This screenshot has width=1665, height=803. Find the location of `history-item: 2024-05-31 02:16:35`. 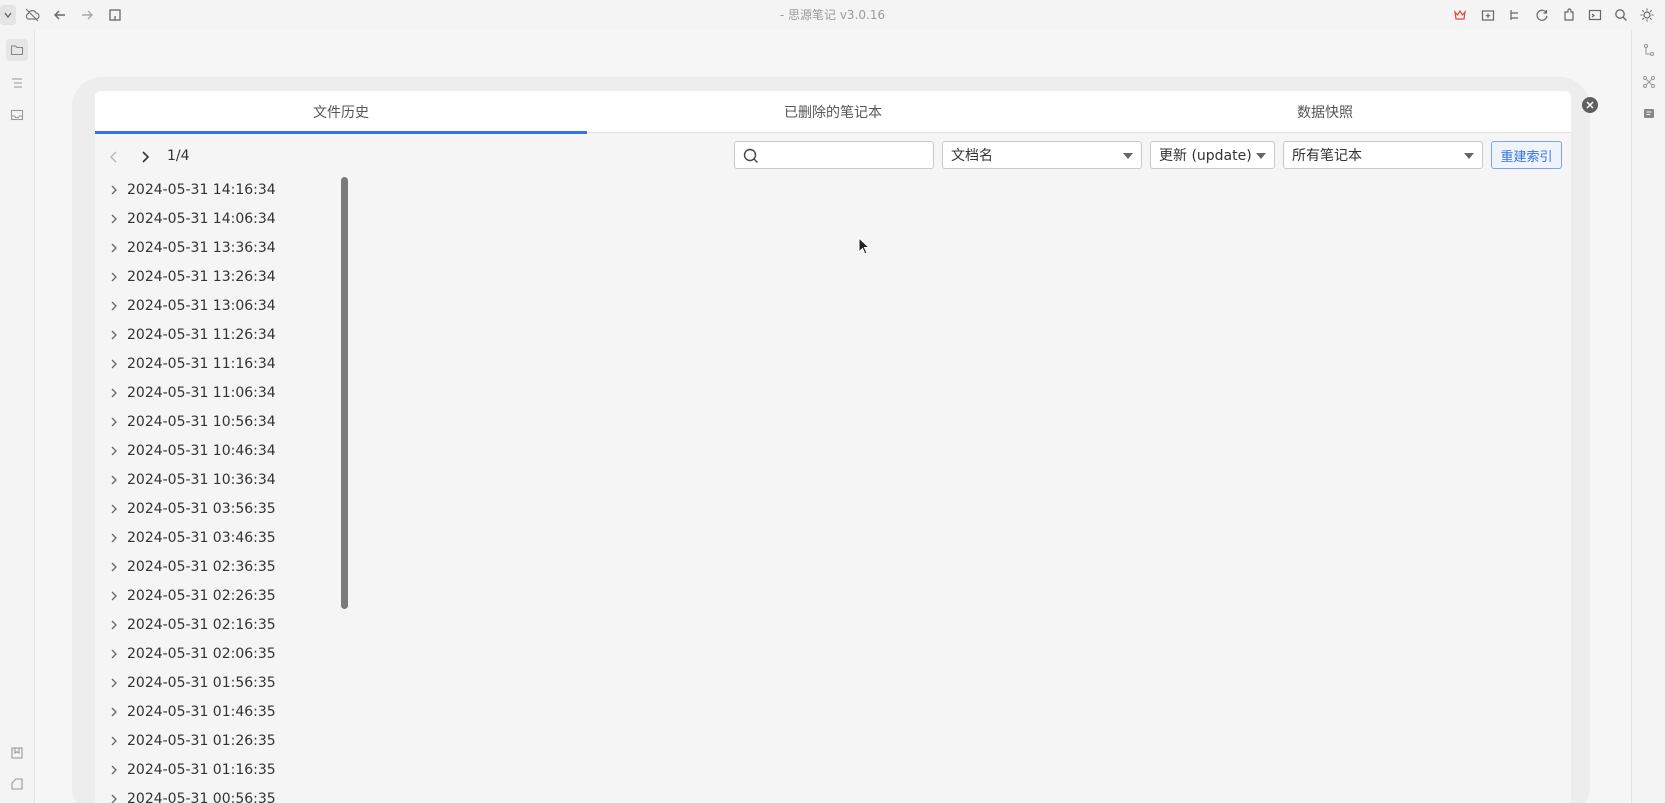

history-item: 2024-05-31 02:16:35 is located at coordinates (217, 625).